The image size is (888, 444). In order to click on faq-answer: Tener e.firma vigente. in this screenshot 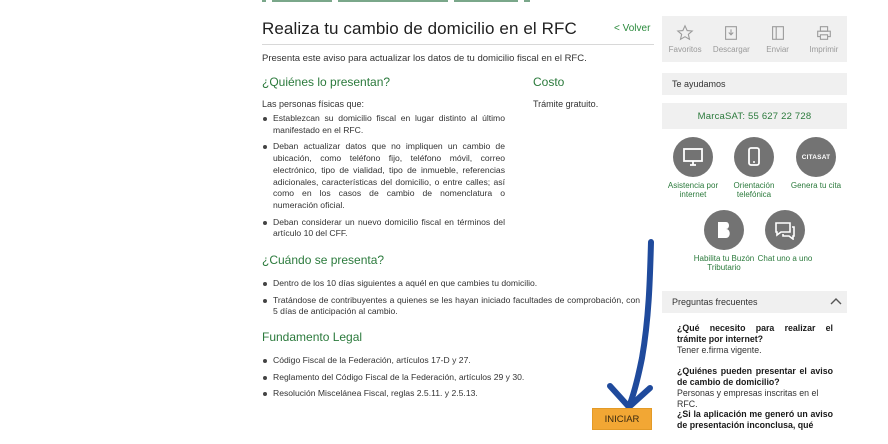, I will do `click(719, 350)`.